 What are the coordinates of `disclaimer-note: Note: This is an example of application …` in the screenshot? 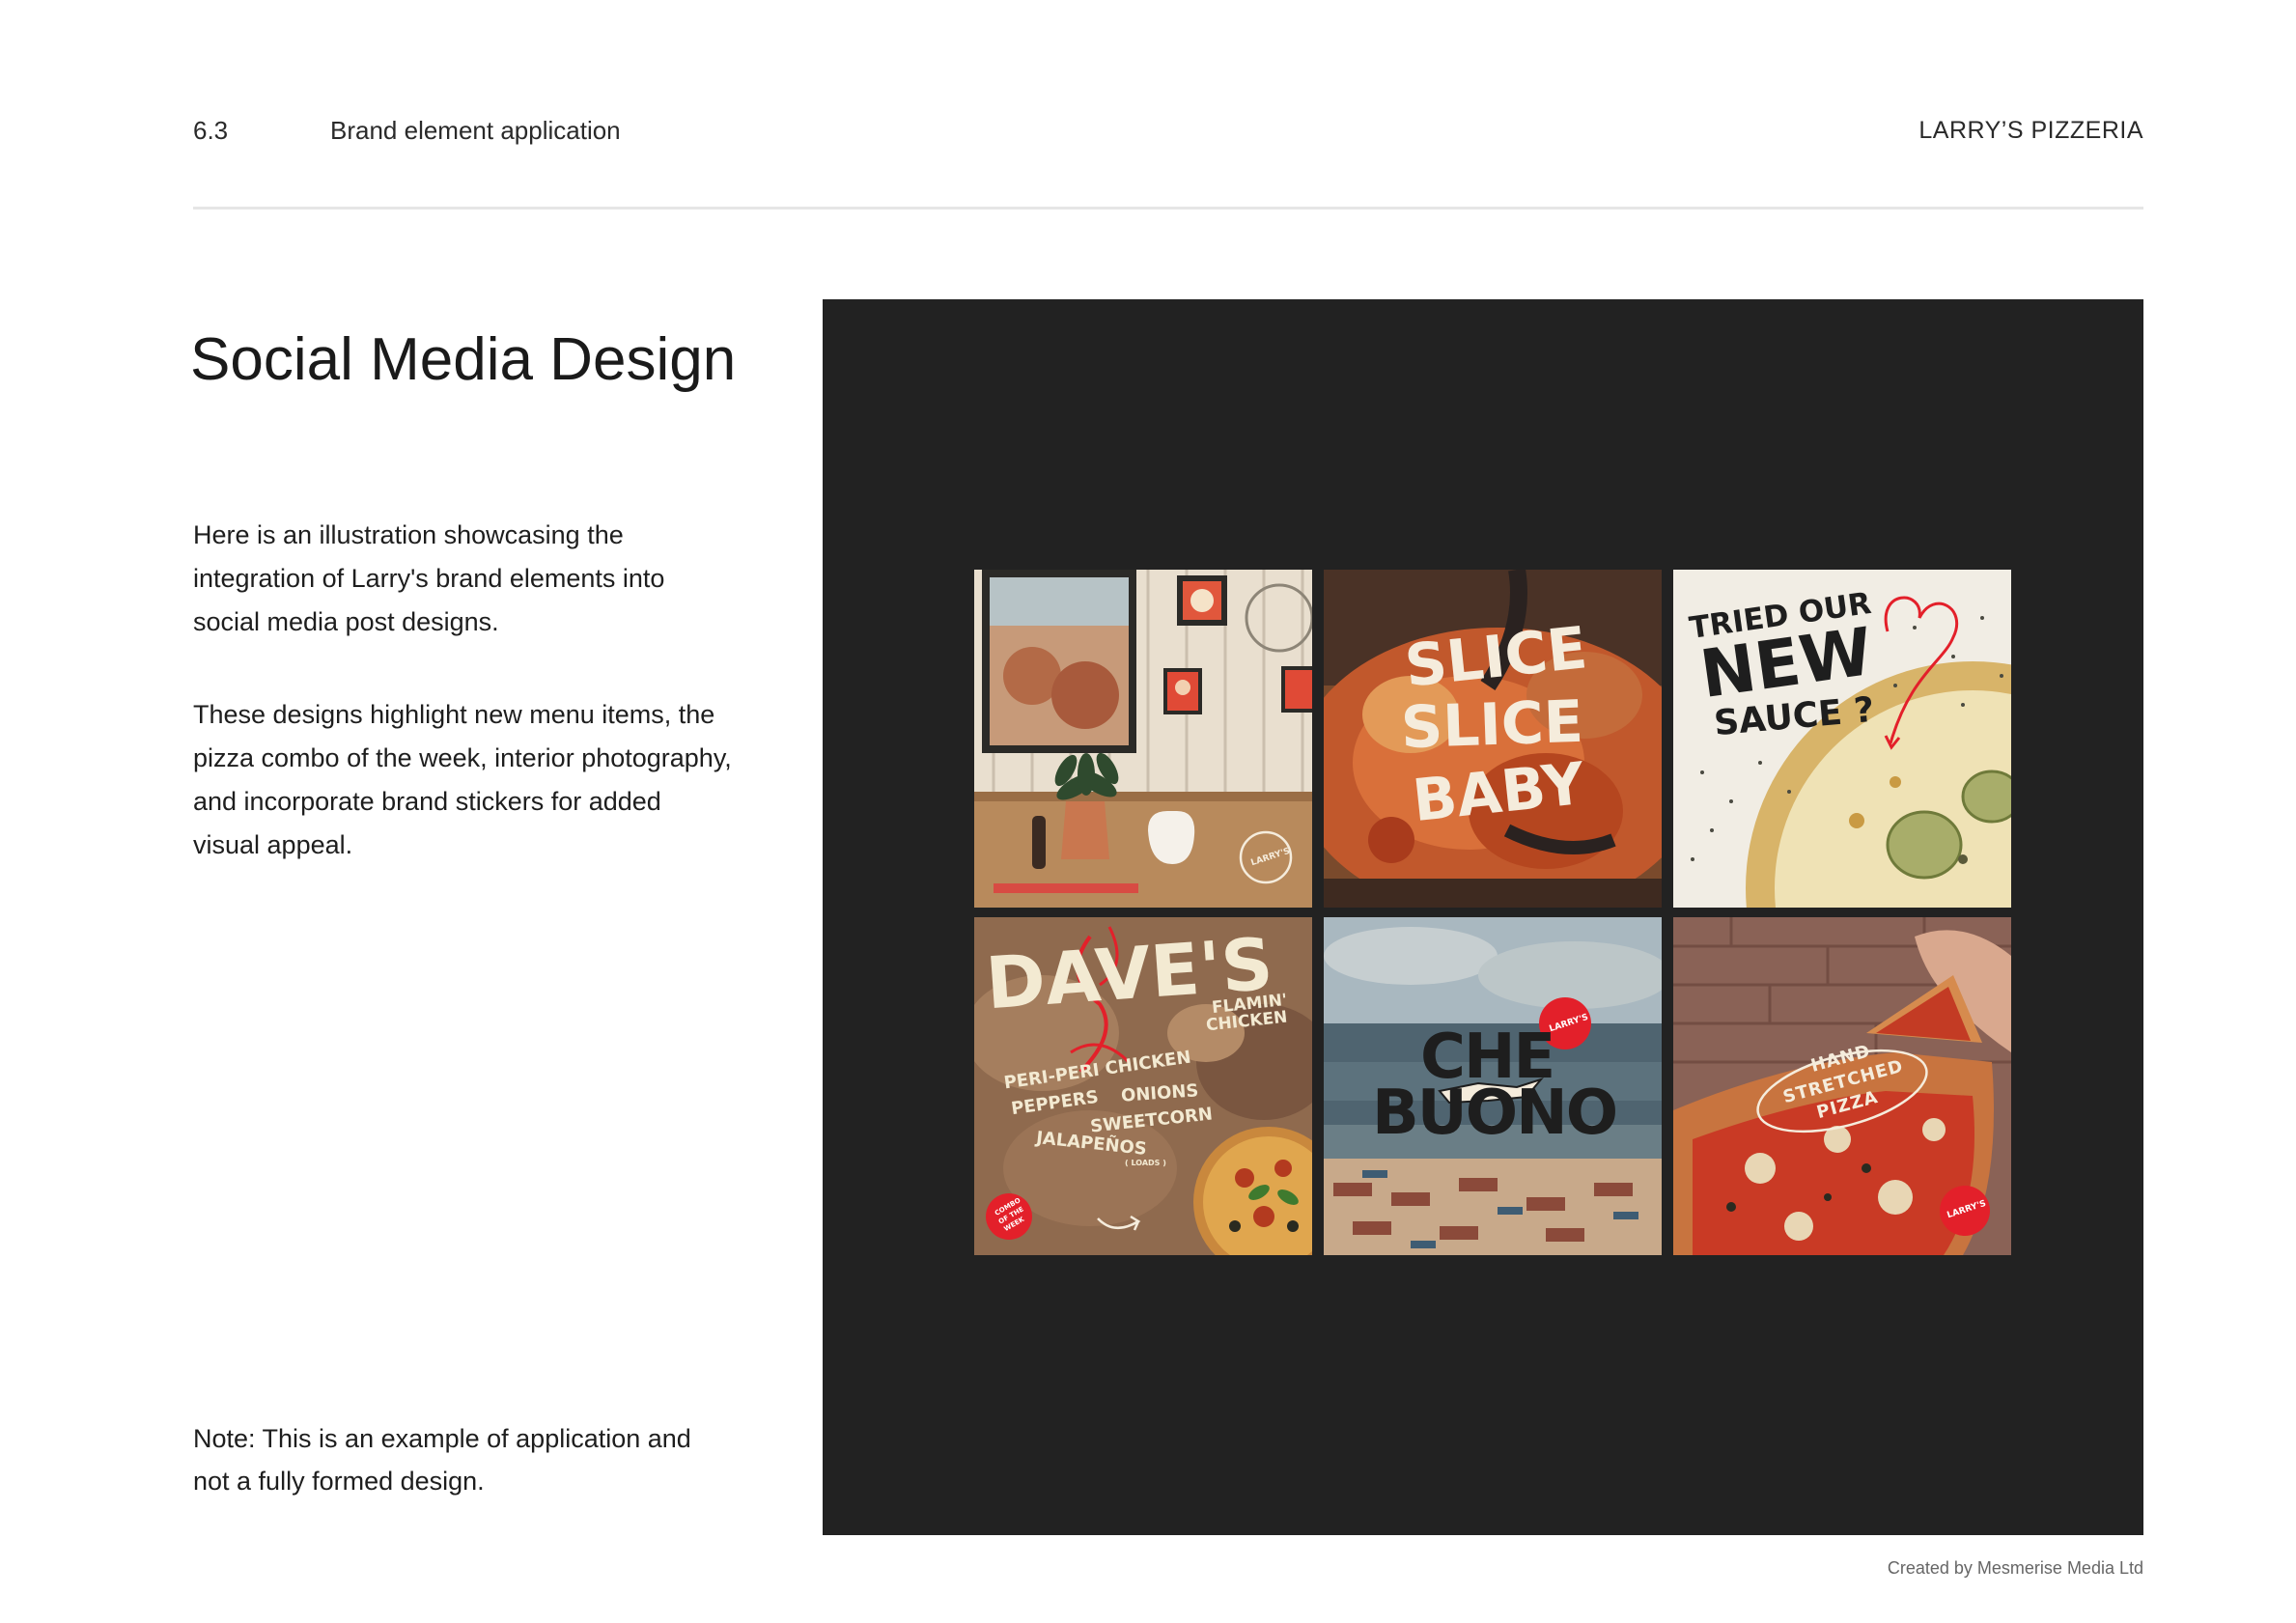 It's located at (442, 1460).